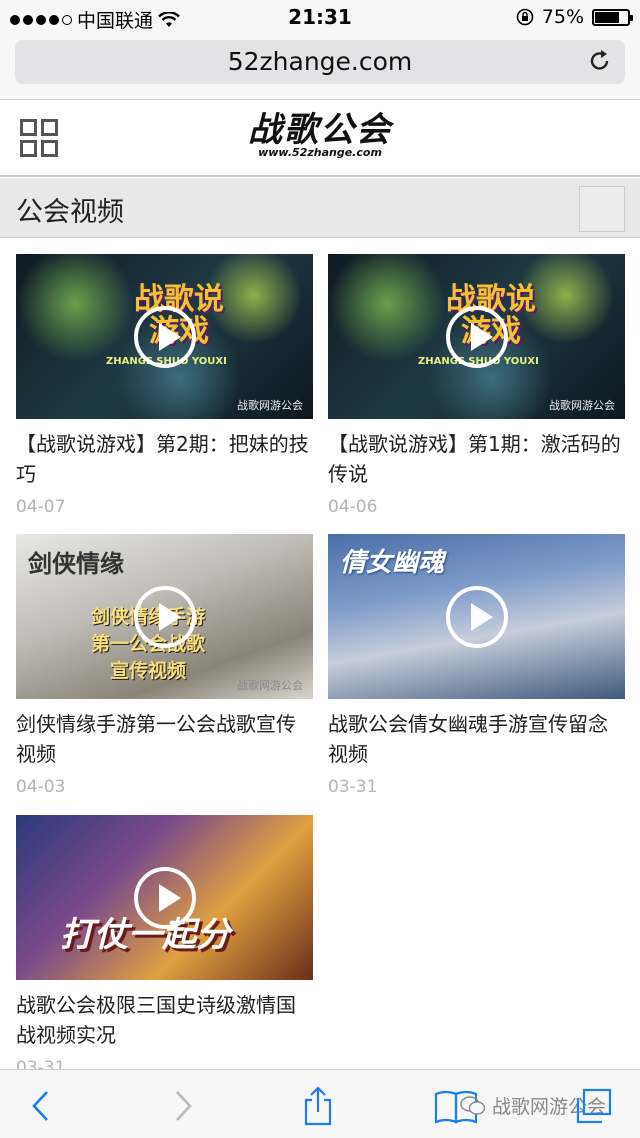 The height and width of the screenshot is (1138, 640). I want to click on video-date: 04-06, so click(353, 507).